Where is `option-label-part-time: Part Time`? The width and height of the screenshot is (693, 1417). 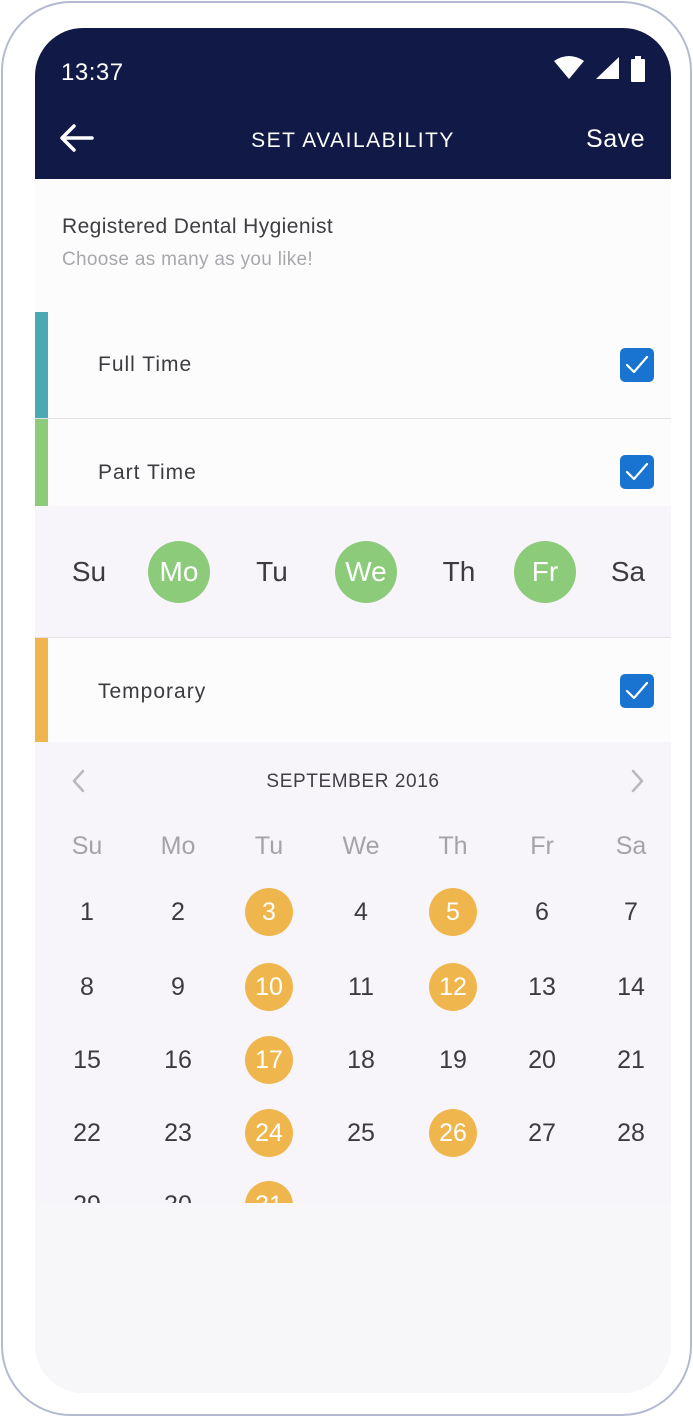
option-label-part-time: Part Time is located at coordinates (147, 472).